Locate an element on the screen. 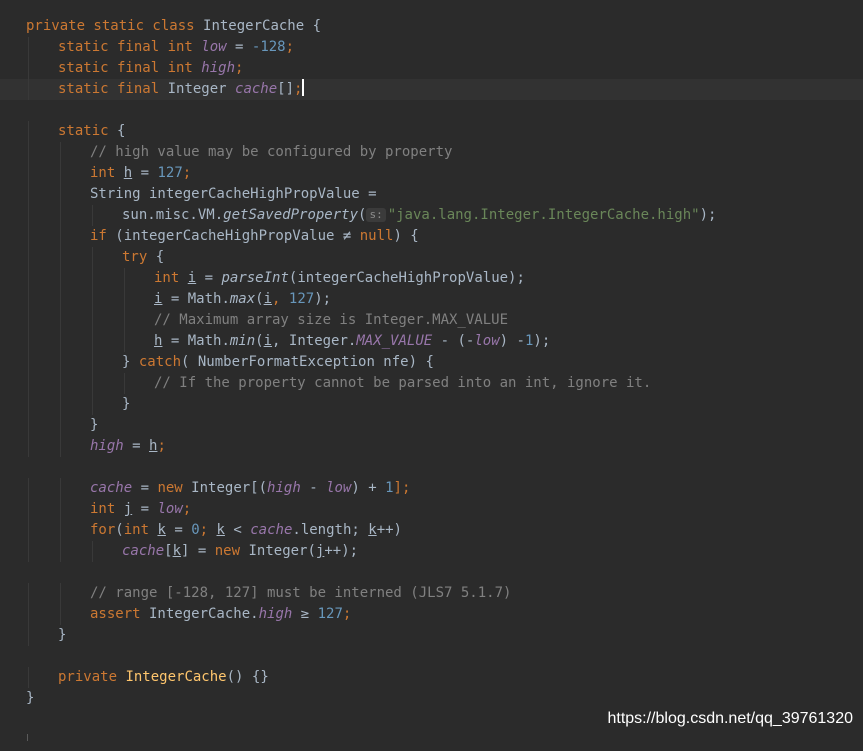 This screenshot has height=751, width=863. declaration: String integerCacheHighPropValue = is located at coordinates (233, 194).